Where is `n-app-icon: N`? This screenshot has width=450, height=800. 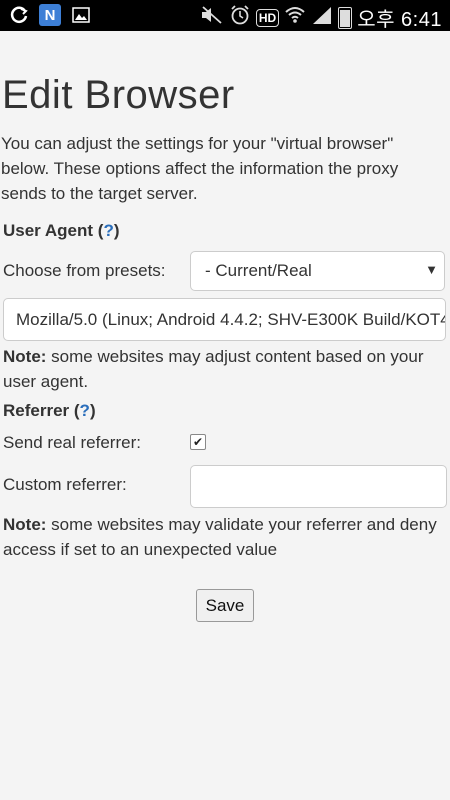
n-app-icon: N is located at coordinates (50, 15).